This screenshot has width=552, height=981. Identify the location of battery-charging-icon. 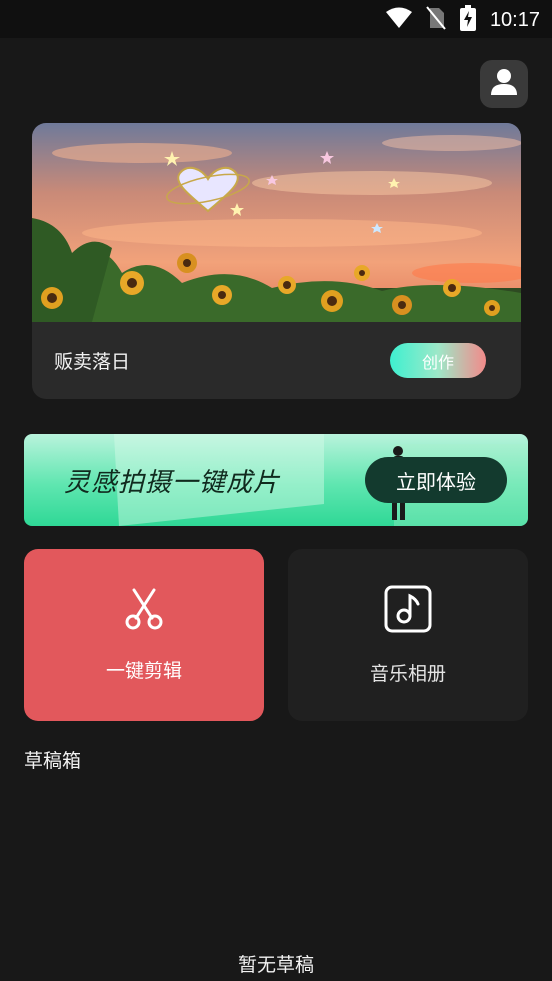
(467, 20).